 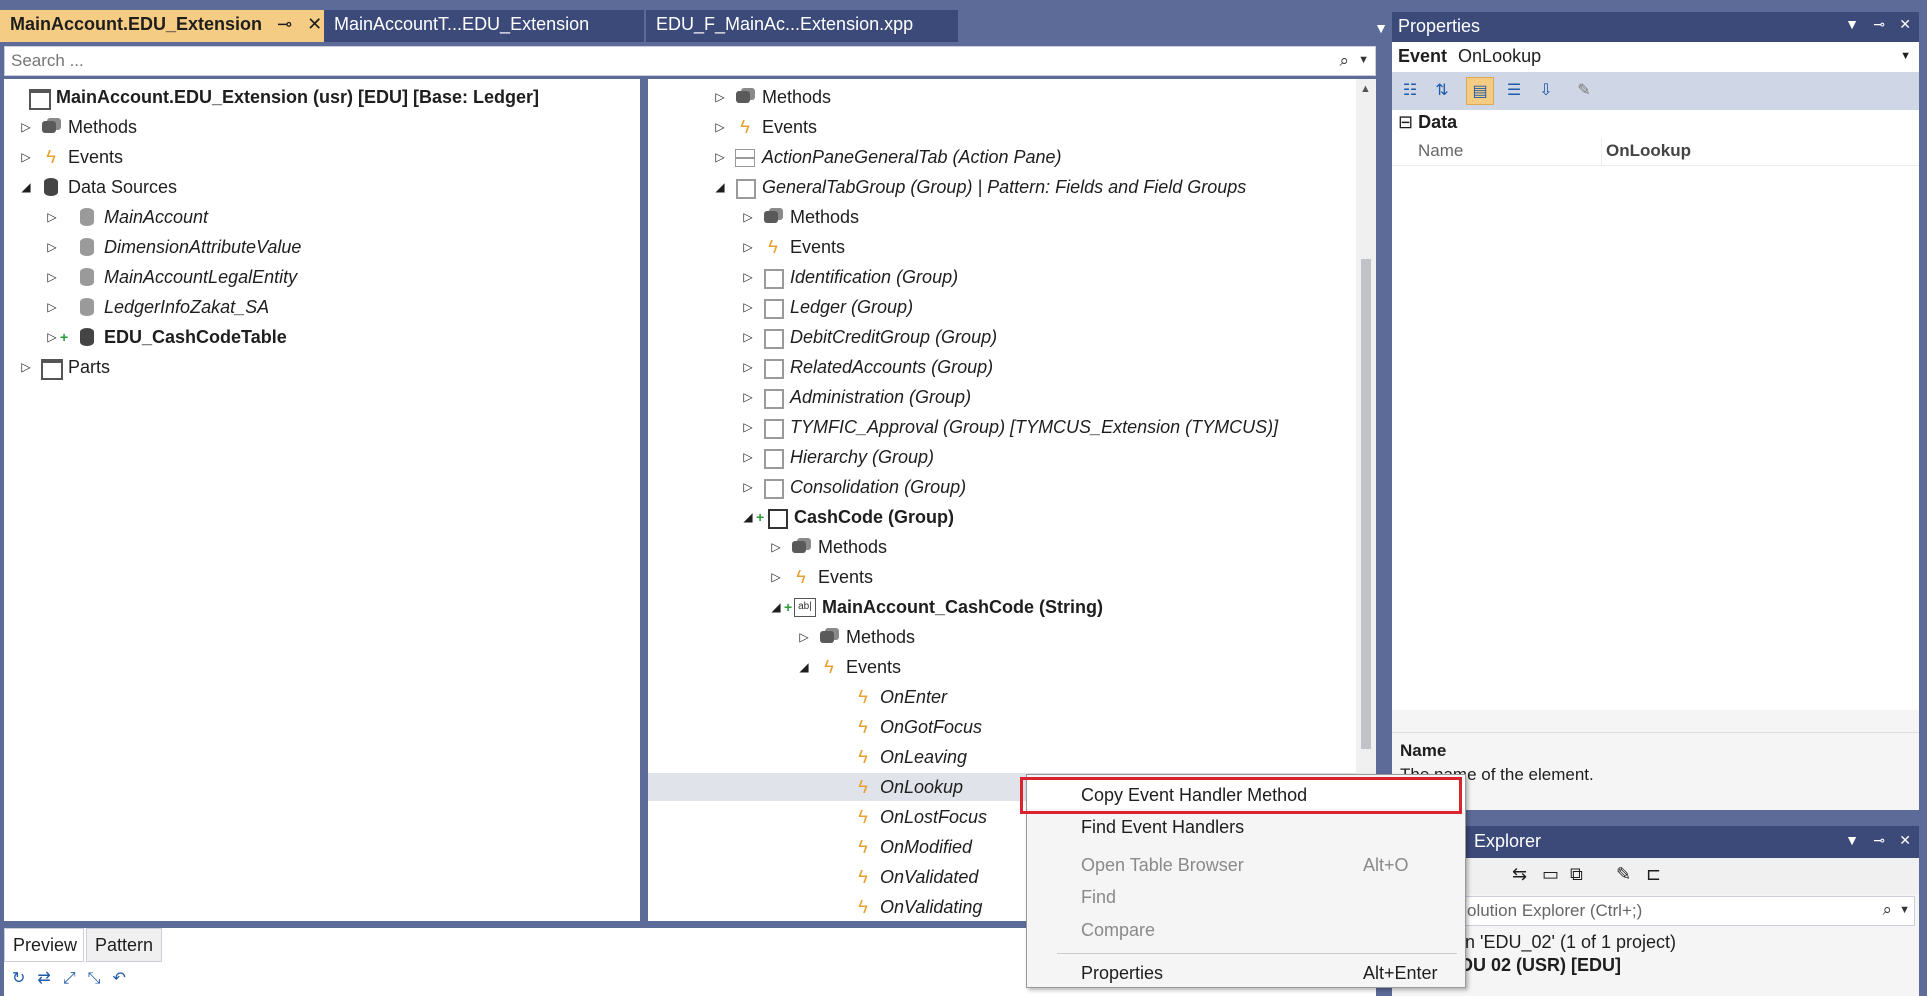 I want to click on wrench-icon: ✎, so click(x=1584, y=91).